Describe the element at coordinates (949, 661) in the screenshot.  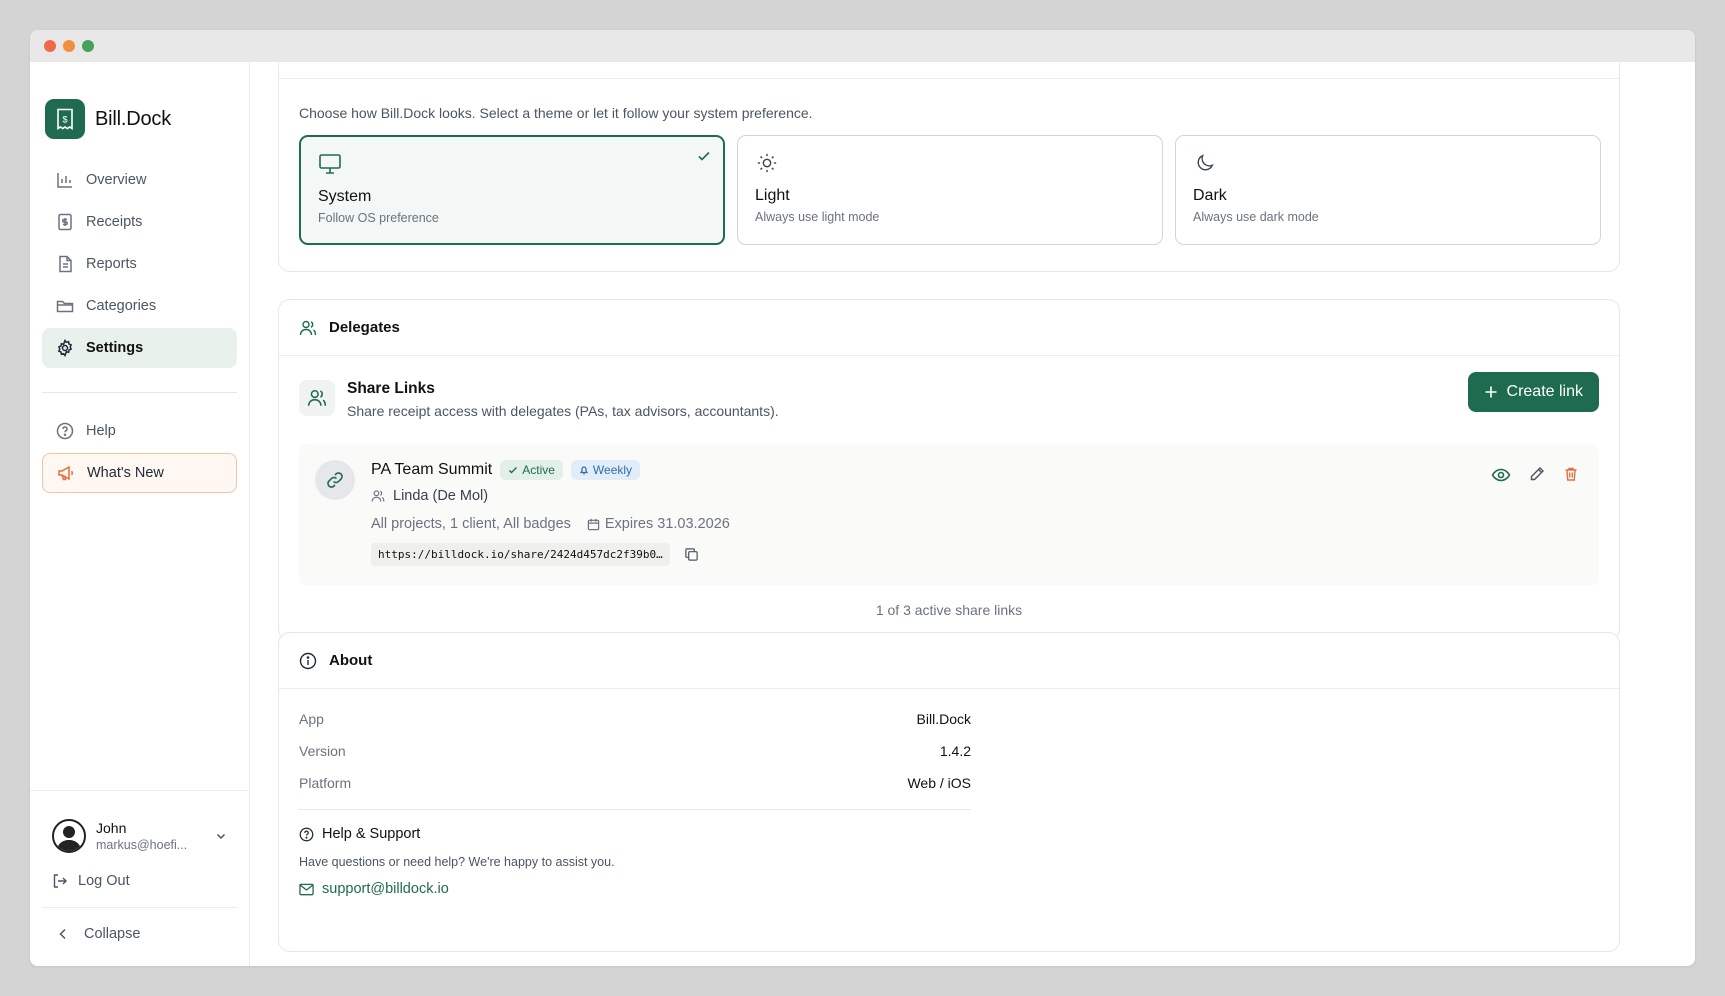
I see `about-card-header: About` at that location.